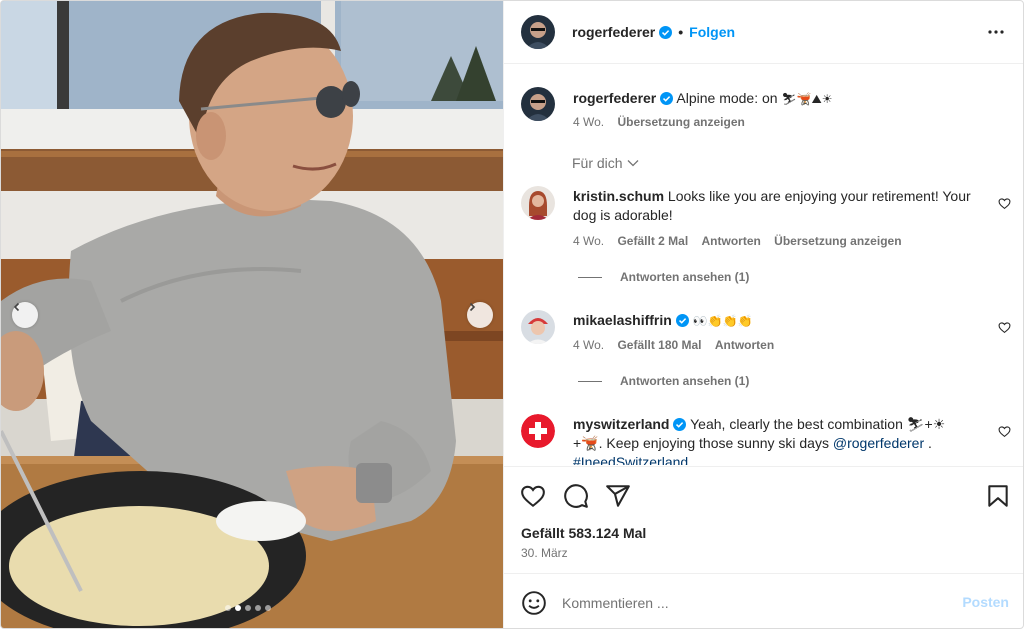 Image resolution: width=1024 pixels, height=629 pixels. What do you see at coordinates (630, 459) in the screenshot?
I see `hashtag-link: #IneedSwitzerland` at bounding box center [630, 459].